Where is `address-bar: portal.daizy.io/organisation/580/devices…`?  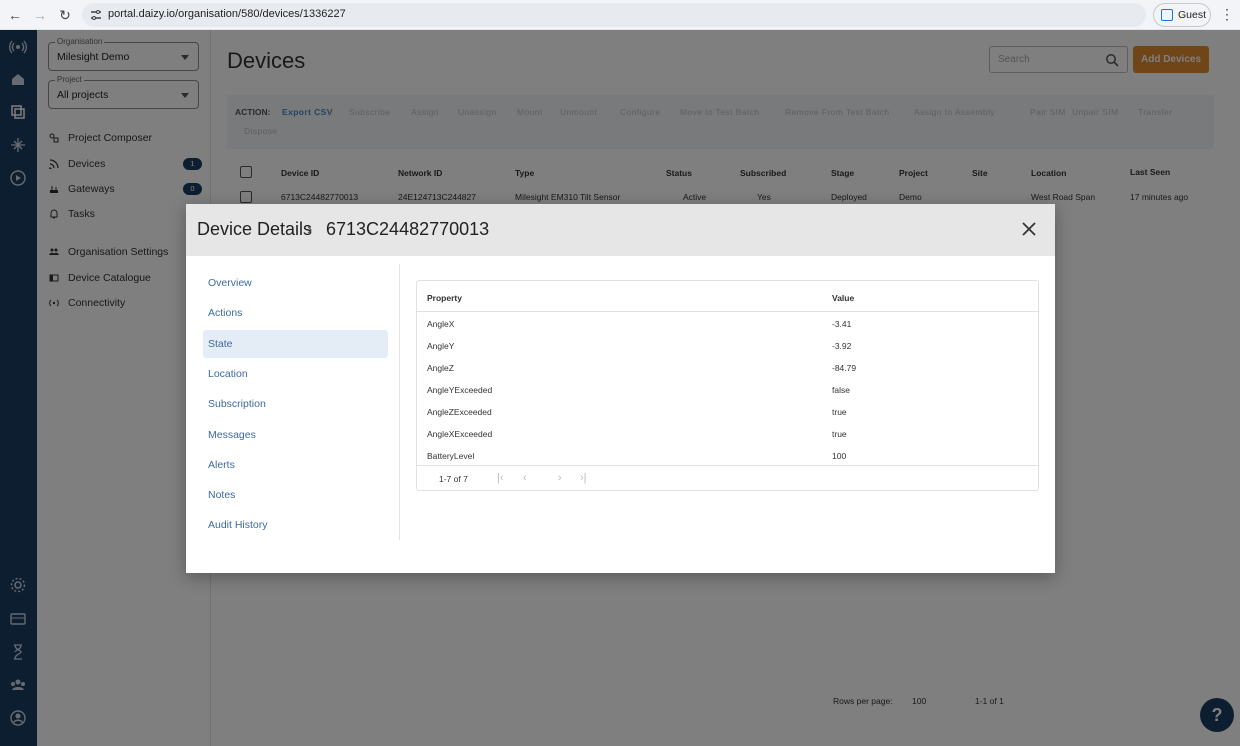
address-bar: portal.daizy.io/organisation/580/devices… is located at coordinates (614, 15).